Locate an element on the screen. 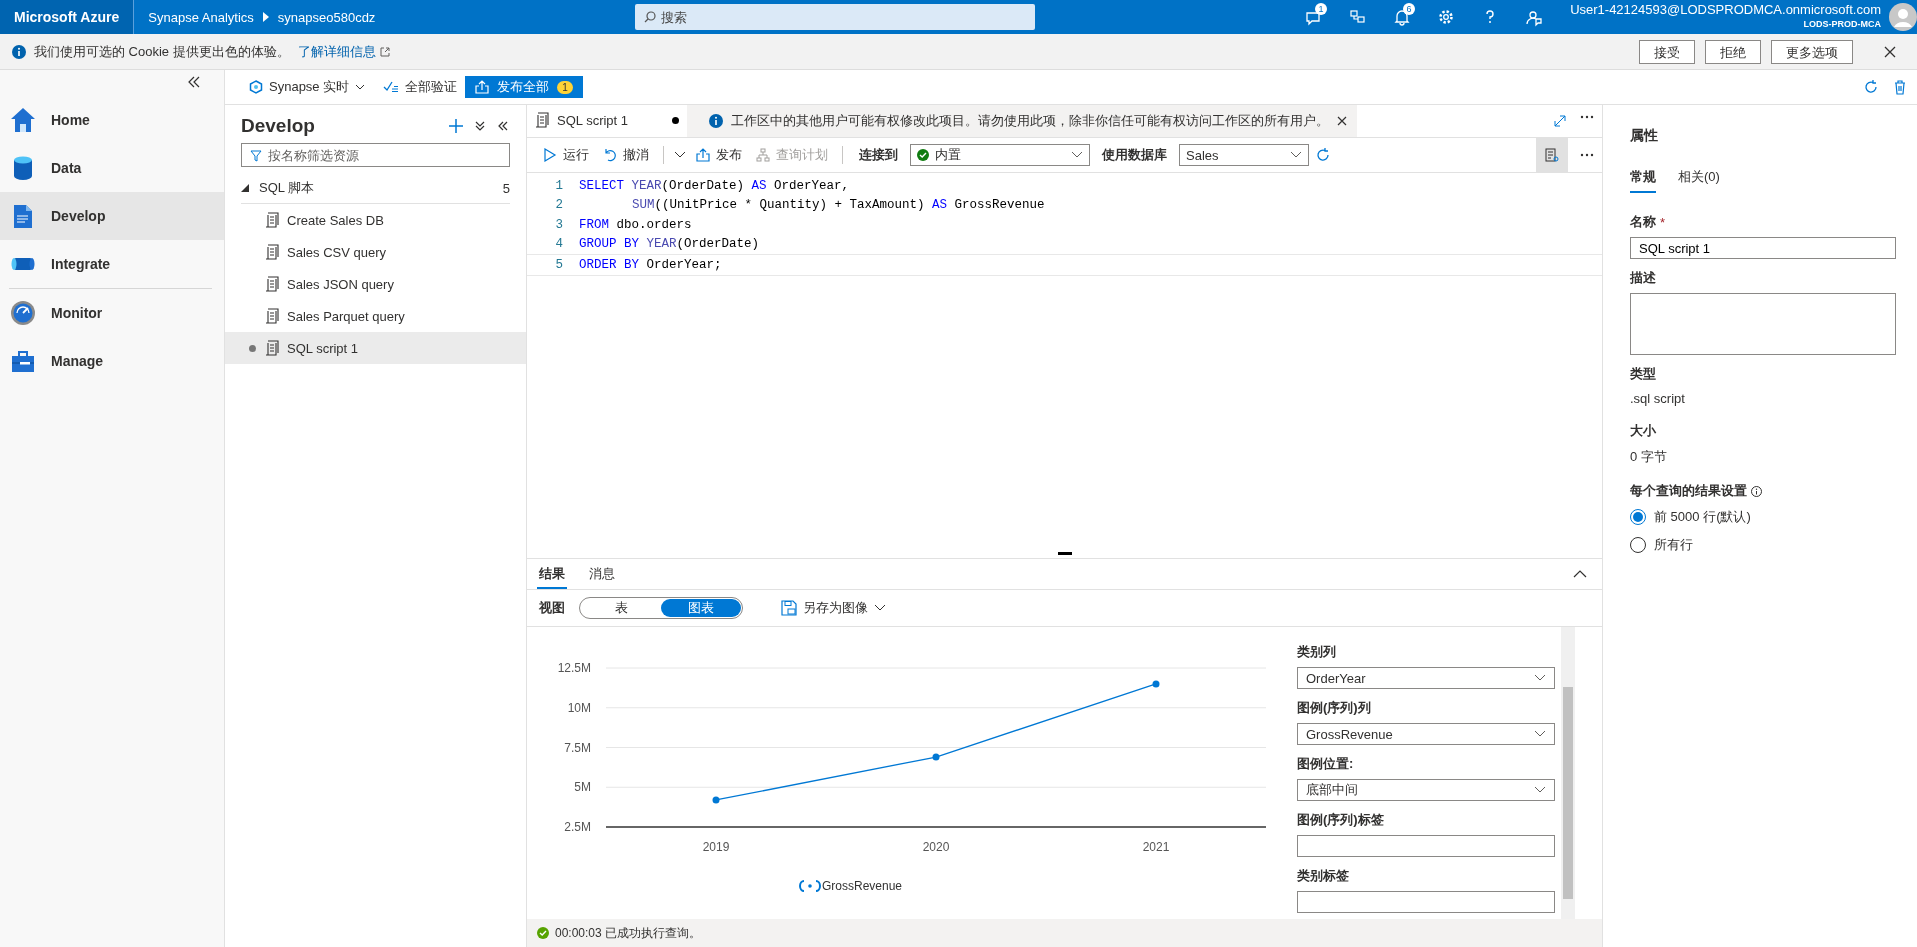  more-icon is located at coordinates (1587, 117).